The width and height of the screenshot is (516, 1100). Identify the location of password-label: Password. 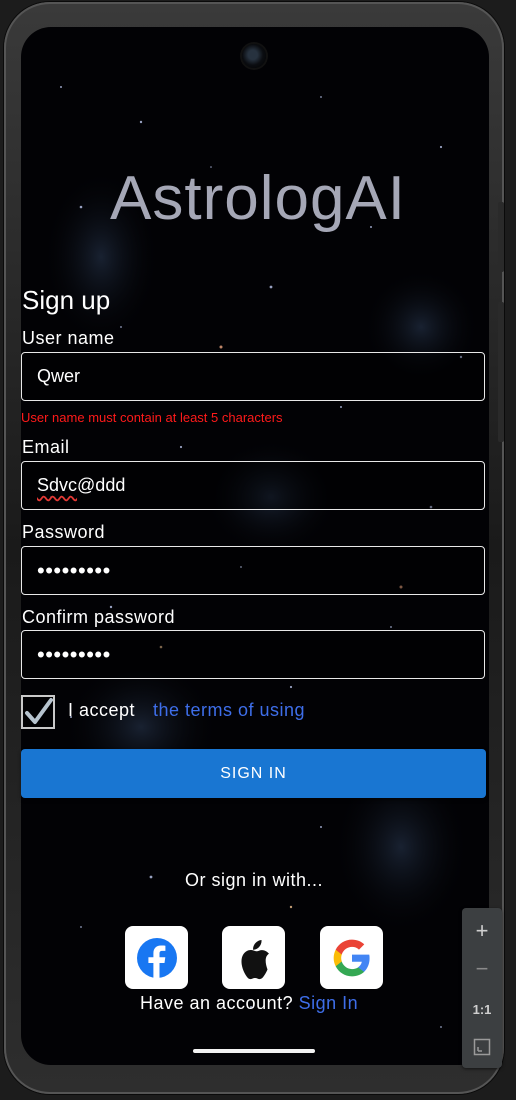
(64, 532).